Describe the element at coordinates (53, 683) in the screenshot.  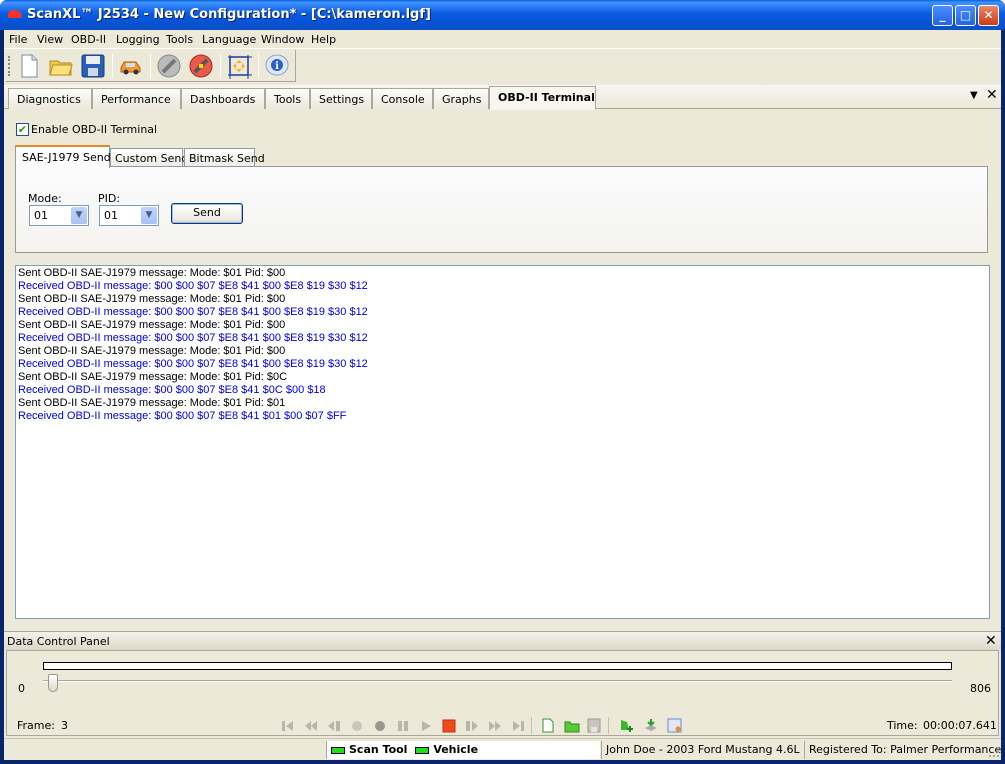
I see `frame-slider-thumb` at that location.